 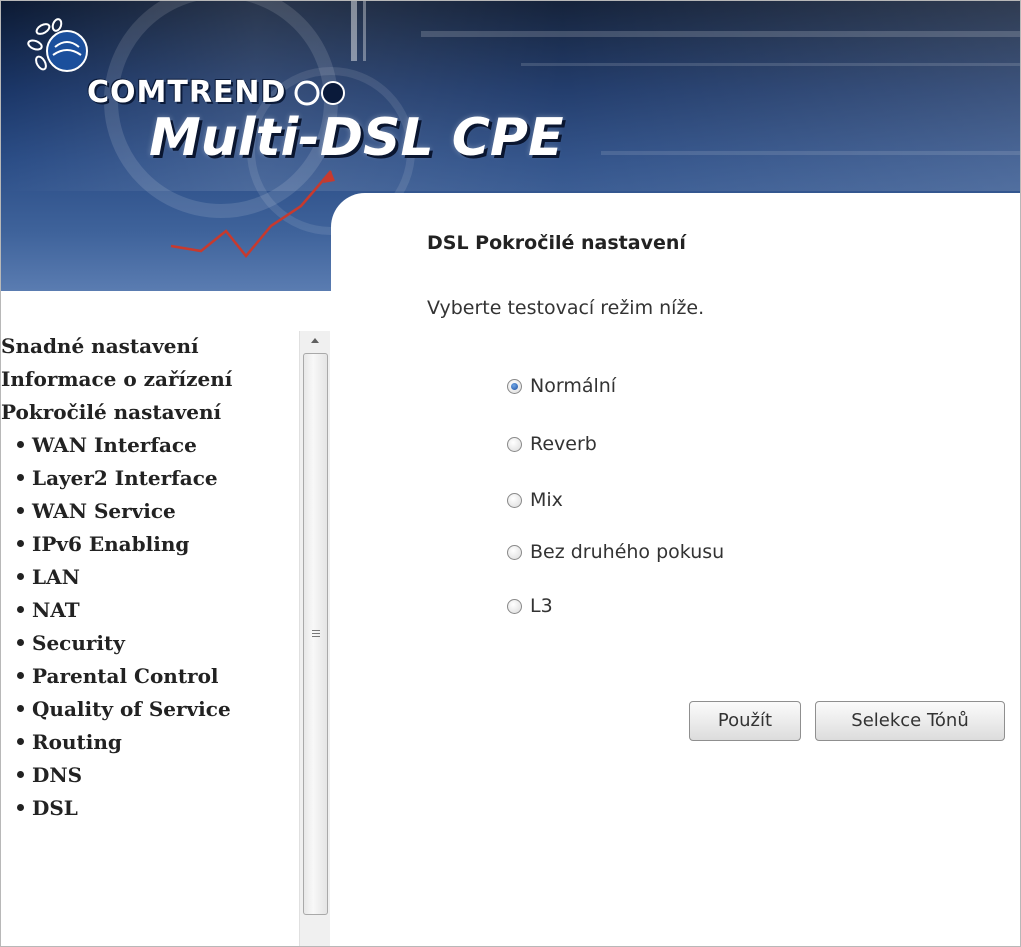 What do you see at coordinates (157, 643) in the screenshot?
I see `sidebar-item-security: Security` at bounding box center [157, 643].